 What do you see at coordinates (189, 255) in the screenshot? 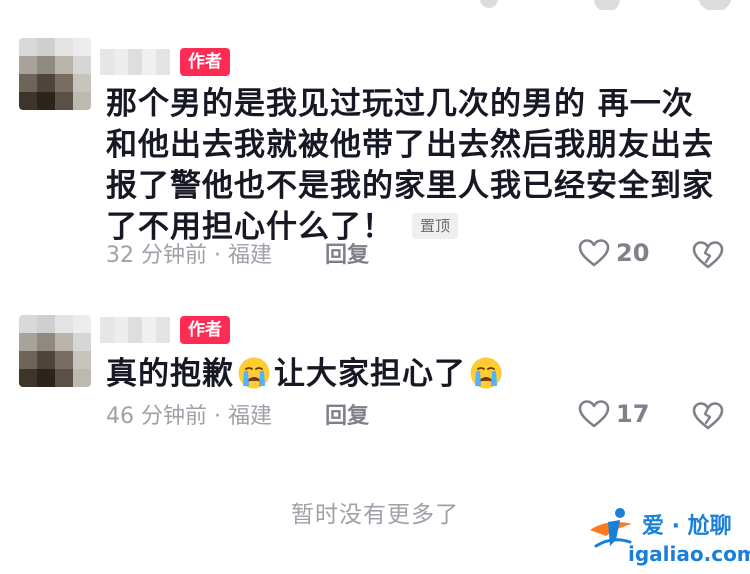
I see `comment-meta: 32 分钟前 · 福建` at bounding box center [189, 255].